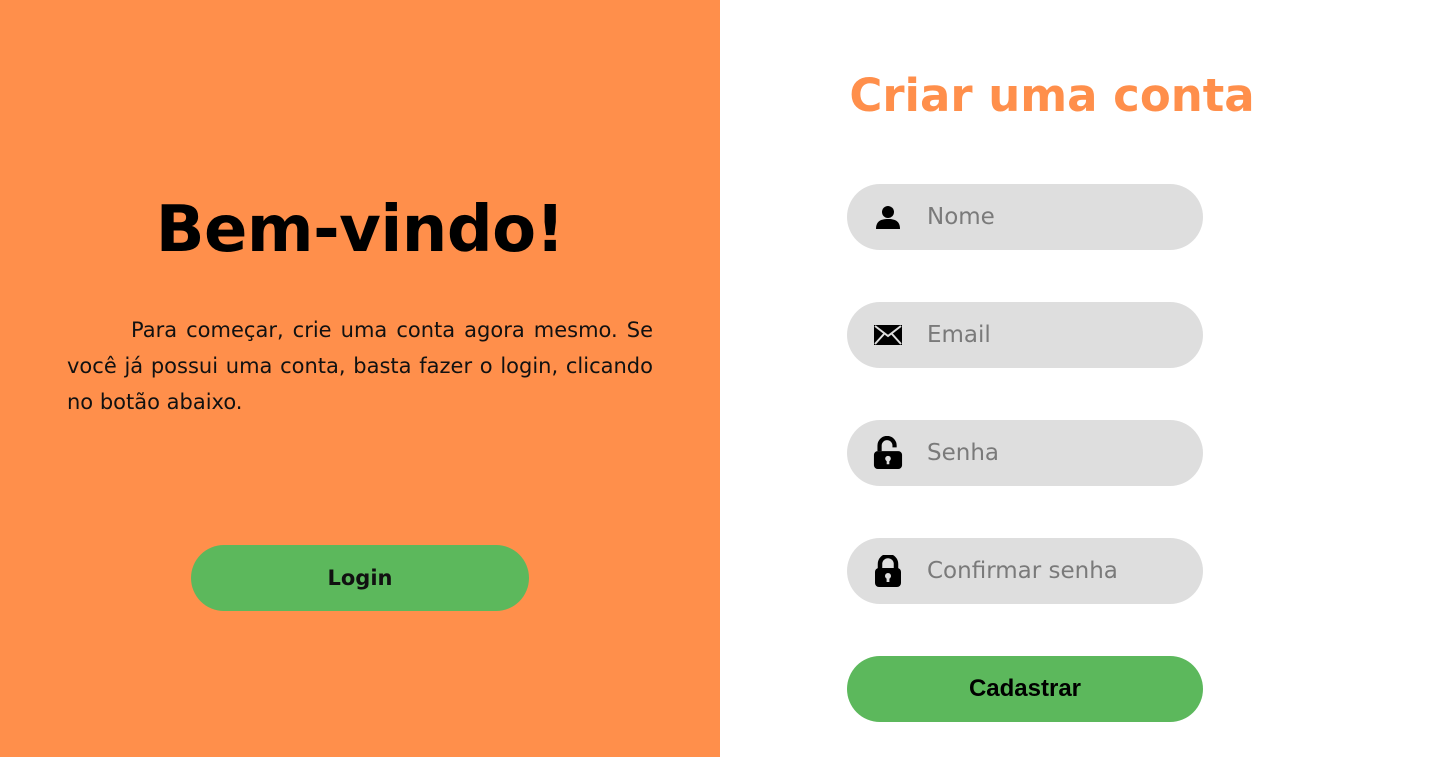 The height and width of the screenshot is (757, 1440). Describe the element at coordinates (888, 571) in the screenshot. I see `locked-padlock-icon` at that location.